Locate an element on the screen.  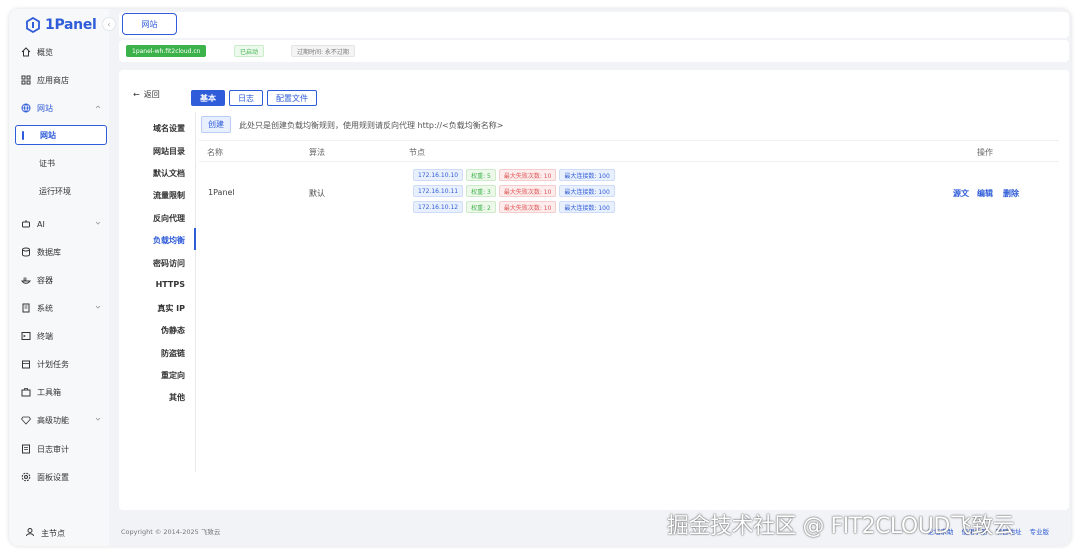
sidebar-item-label: 高级功能 is located at coordinates (53, 420).